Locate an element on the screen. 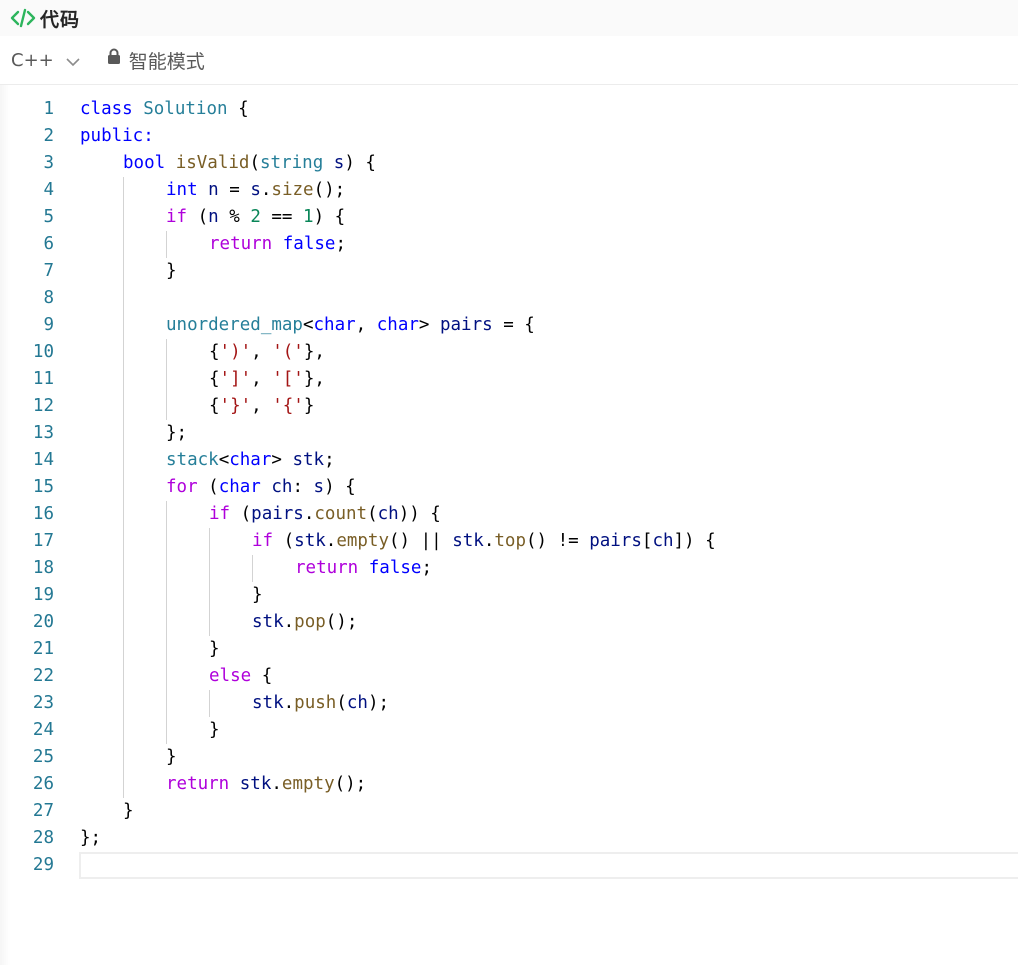 Image resolution: width=1018 pixels, height=965 pixels. code-line: 21} is located at coordinates (509, 649).